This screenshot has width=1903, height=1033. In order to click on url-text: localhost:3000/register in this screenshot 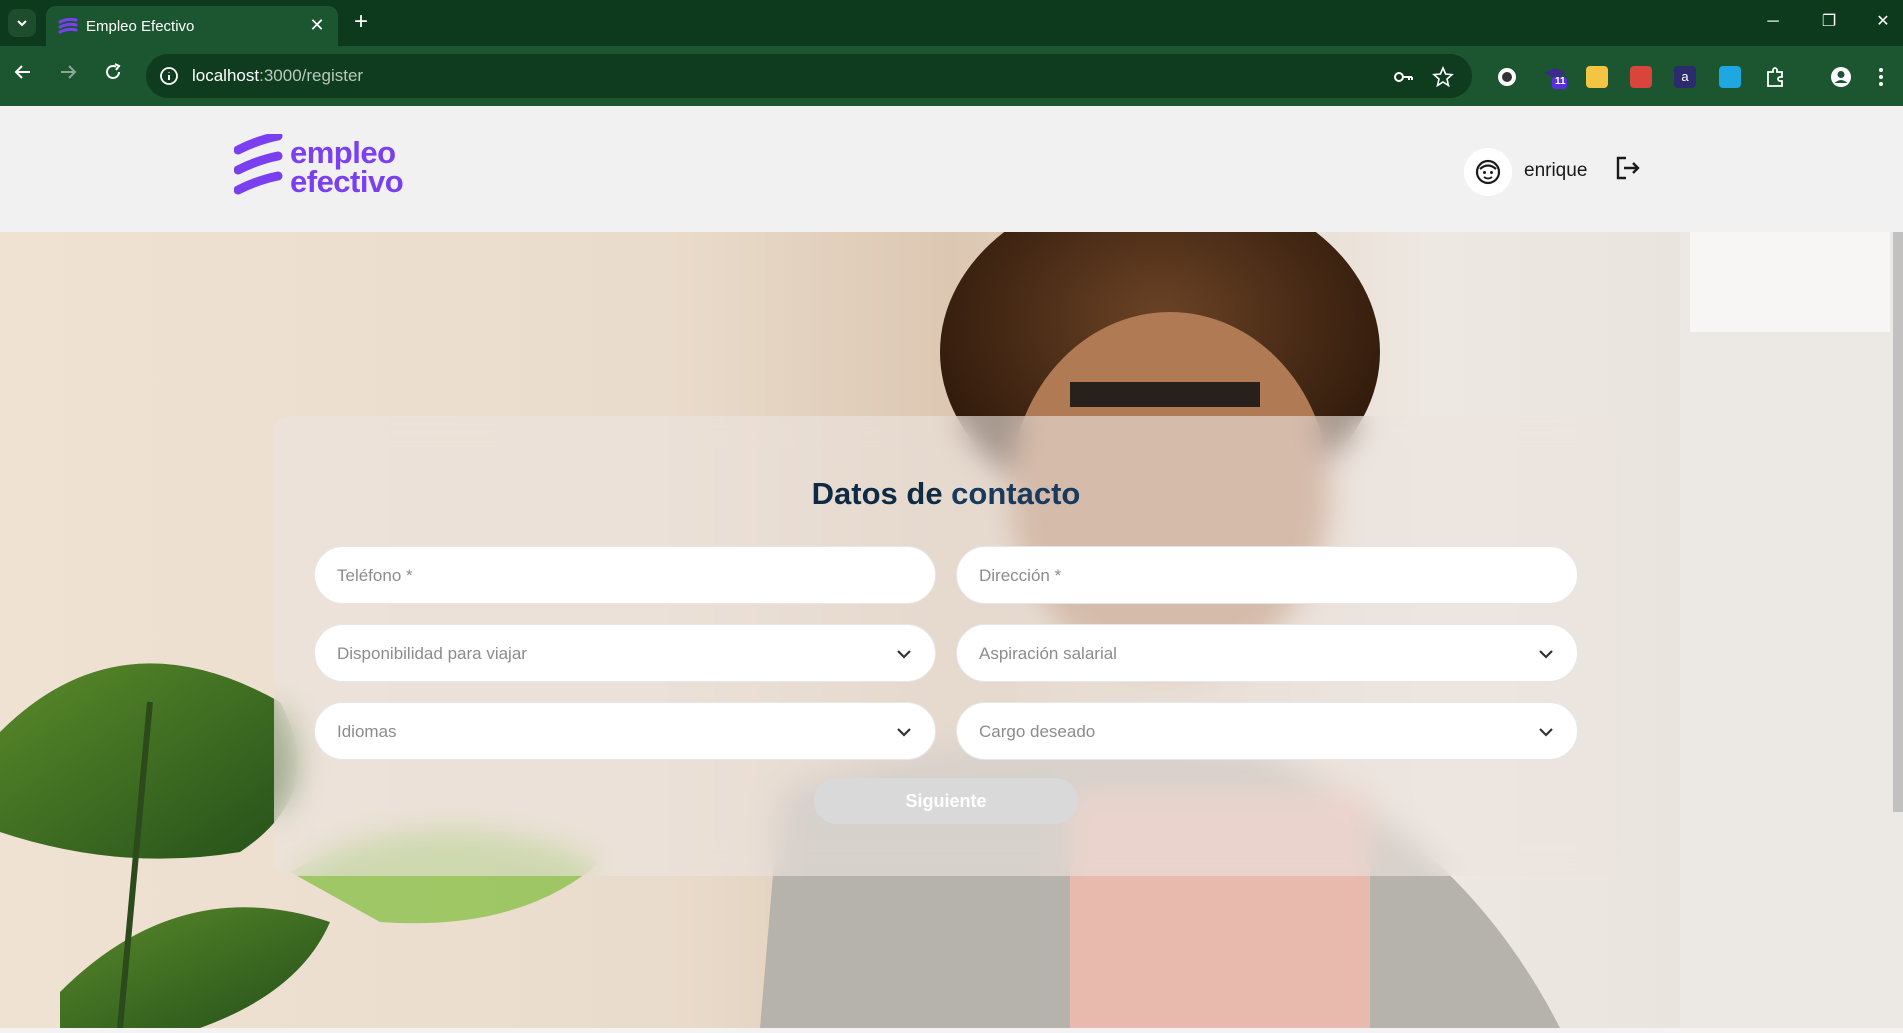, I will do `click(277, 76)`.